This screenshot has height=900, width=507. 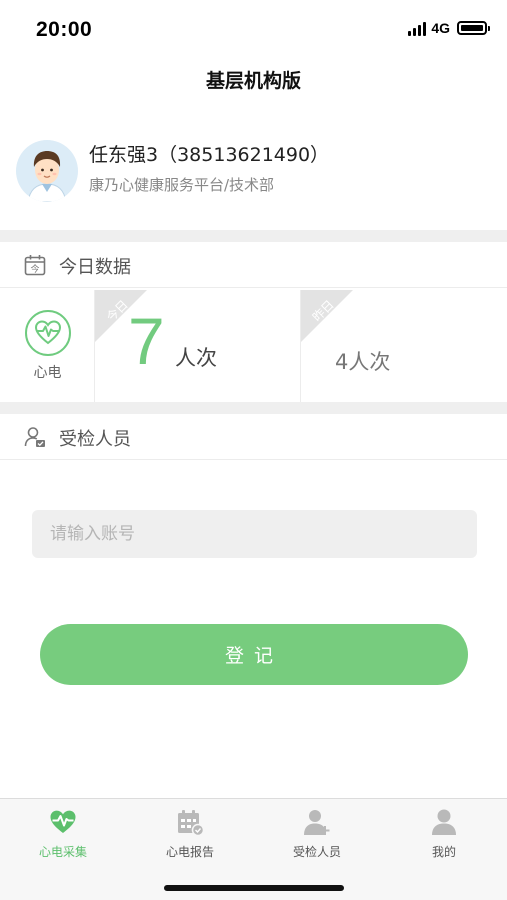 What do you see at coordinates (444, 822) in the screenshot?
I see `person-icon` at bounding box center [444, 822].